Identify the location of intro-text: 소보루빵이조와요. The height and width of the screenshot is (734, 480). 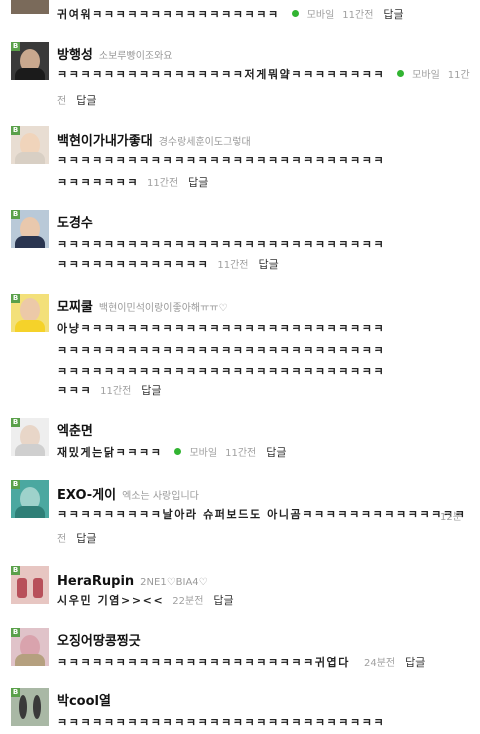
(135, 56).